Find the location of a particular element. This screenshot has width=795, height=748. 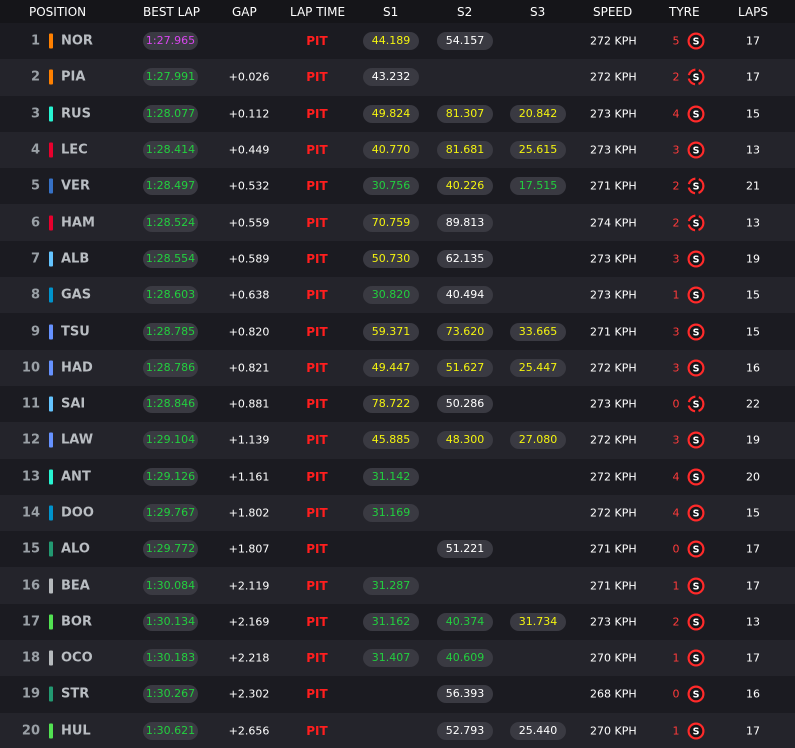

sector-s2-pill: 81.681 is located at coordinates (465, 150).